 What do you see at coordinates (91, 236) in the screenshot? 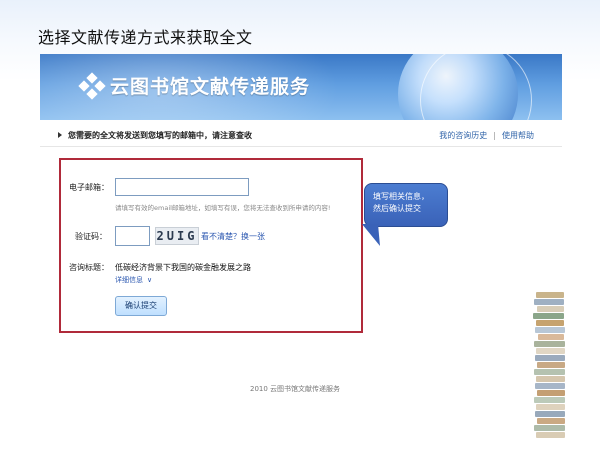
I see `captcha-label: 验证码：` at bounding box center [91, 236].